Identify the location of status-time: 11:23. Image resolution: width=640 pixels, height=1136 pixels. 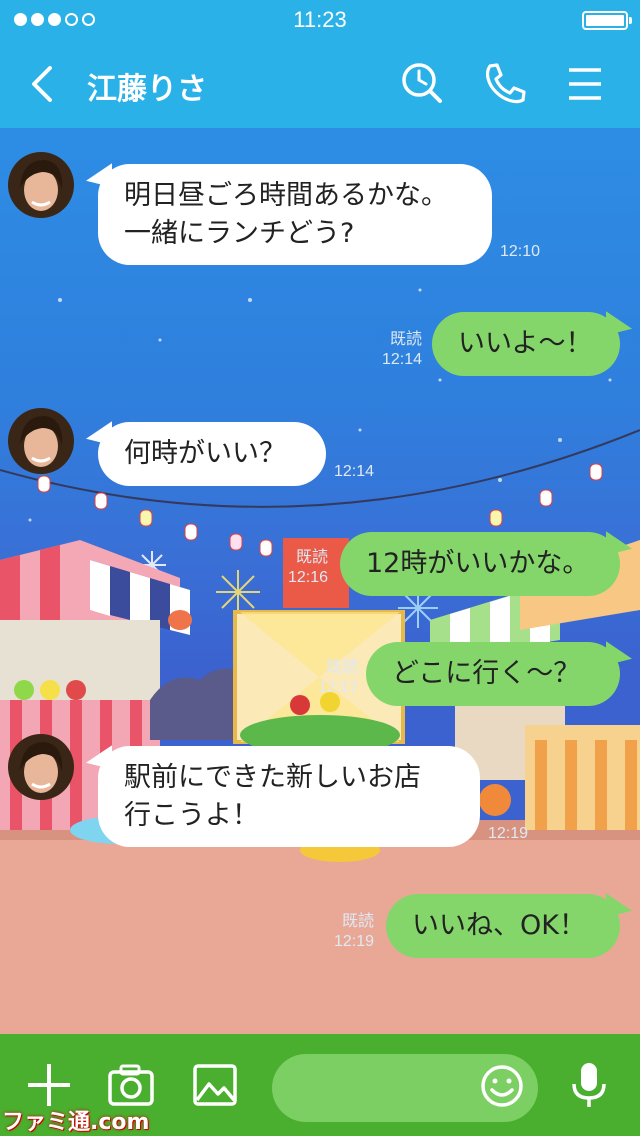
(320, 19).